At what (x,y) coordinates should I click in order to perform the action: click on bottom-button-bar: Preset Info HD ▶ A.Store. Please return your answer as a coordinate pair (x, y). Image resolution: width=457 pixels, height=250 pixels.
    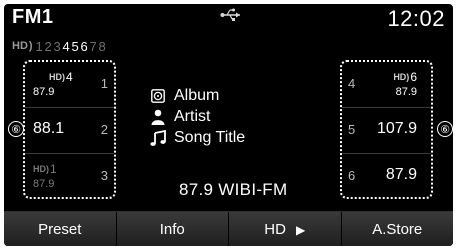
    Looking at the image, I should click on (228, 228).